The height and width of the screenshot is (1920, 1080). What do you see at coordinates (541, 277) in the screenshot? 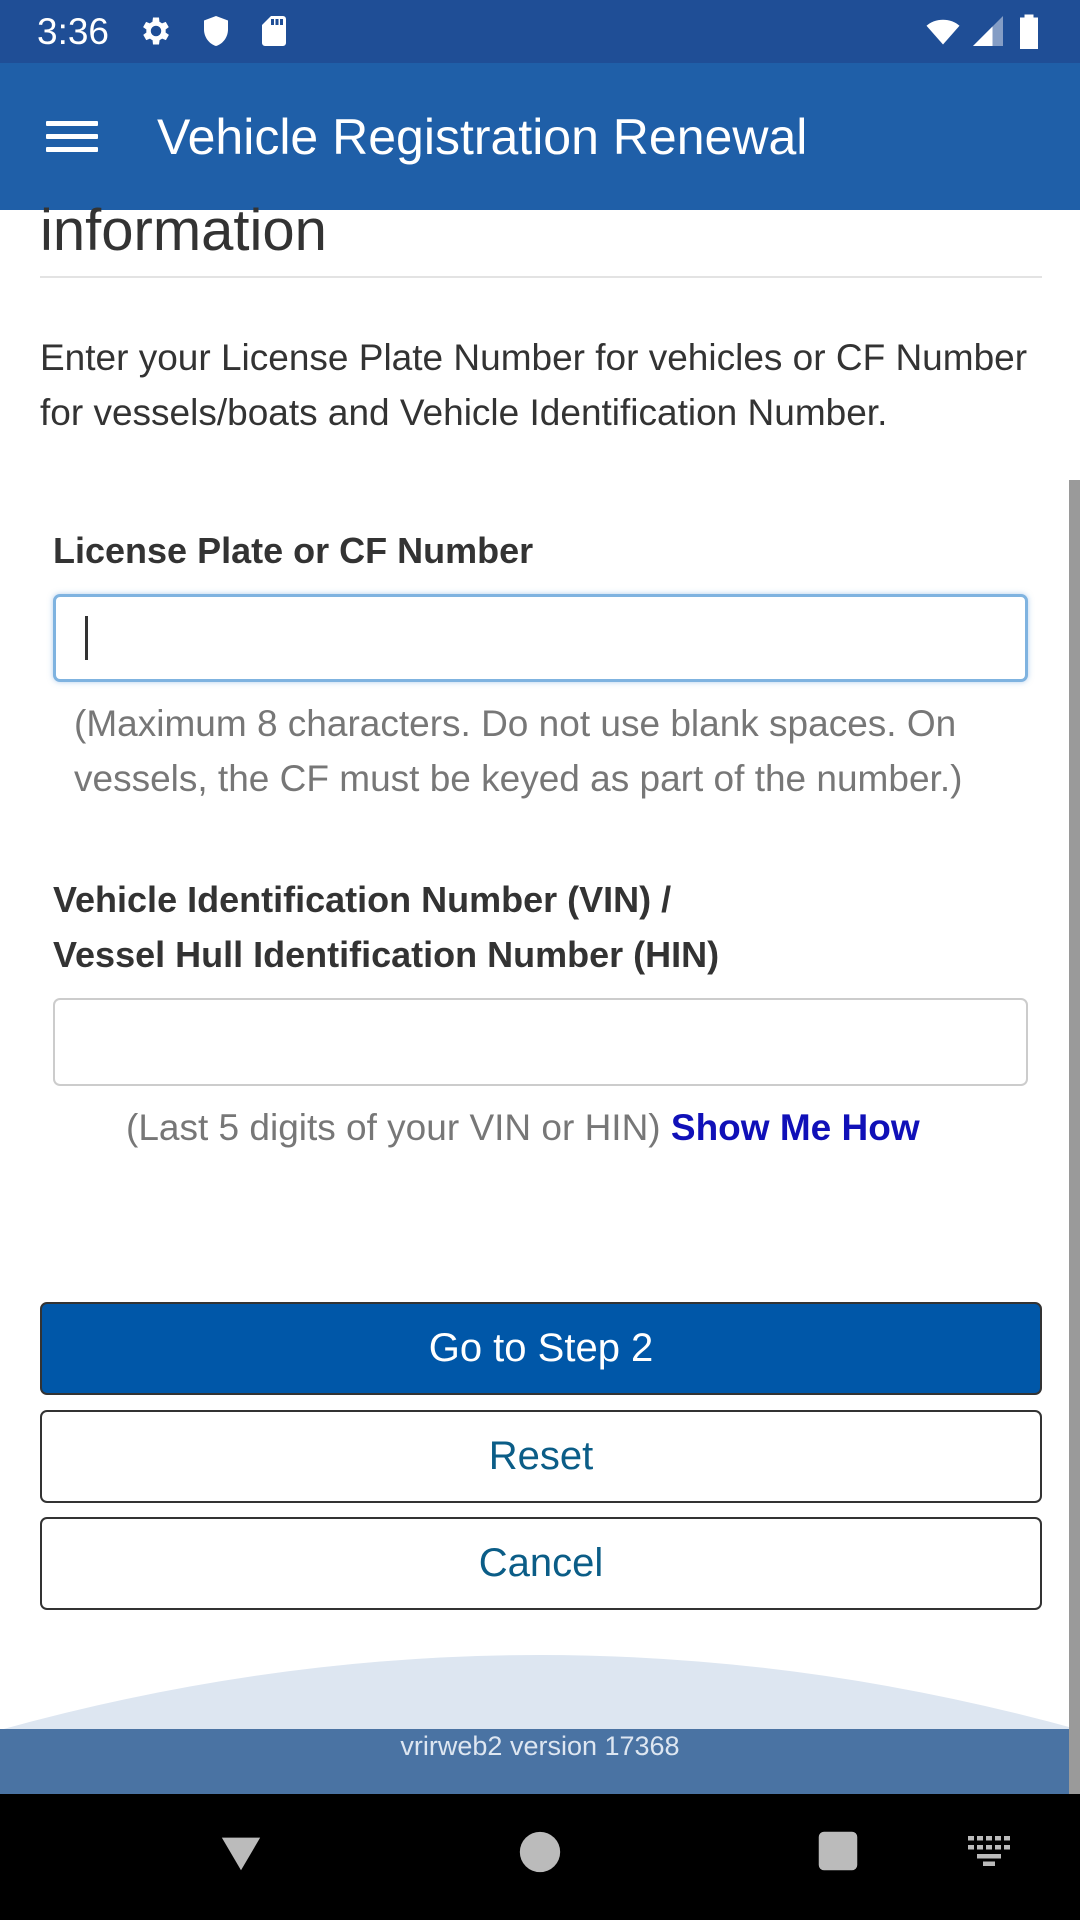
I see `heading-divider` at bounding box center [541, 277].